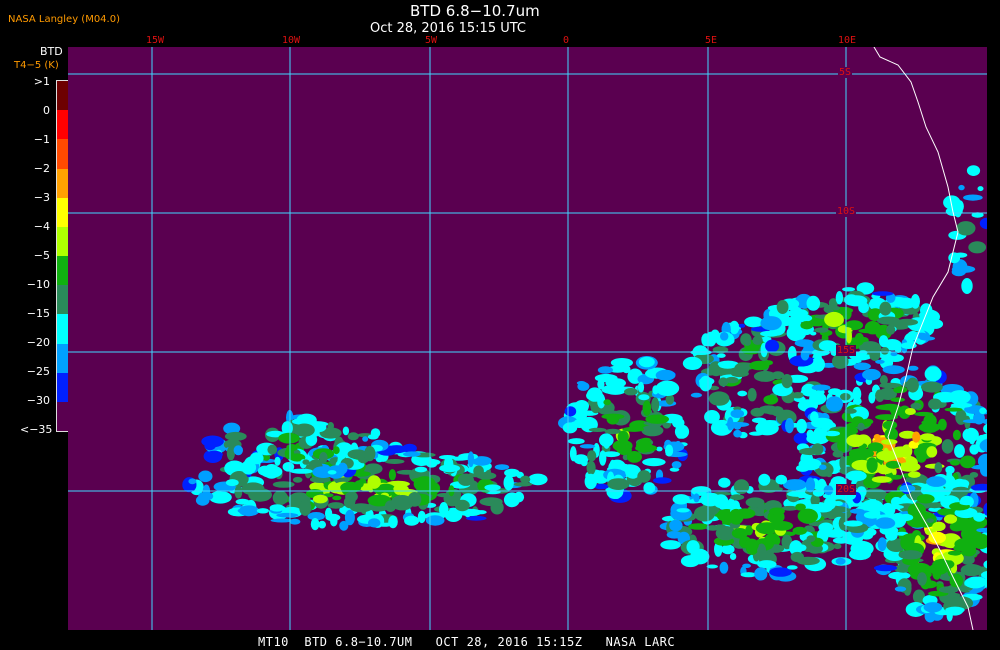 This screenshot has height=650, width=1000. What do you see at coordinates (846, 489) in the screenshot?
I see `lat-label-20s: 20S` at bounding box center [846, 489].